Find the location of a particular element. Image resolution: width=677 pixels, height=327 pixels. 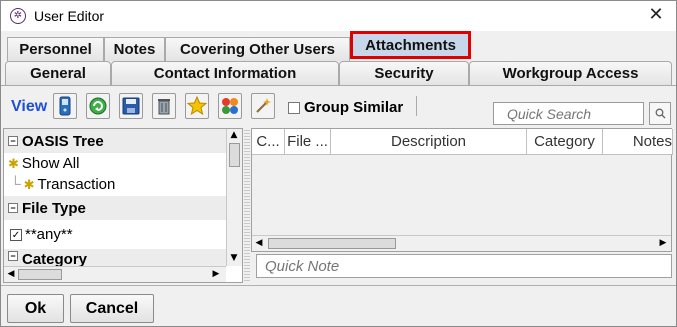

tab-security: Security is located at coordinates (404, 73).